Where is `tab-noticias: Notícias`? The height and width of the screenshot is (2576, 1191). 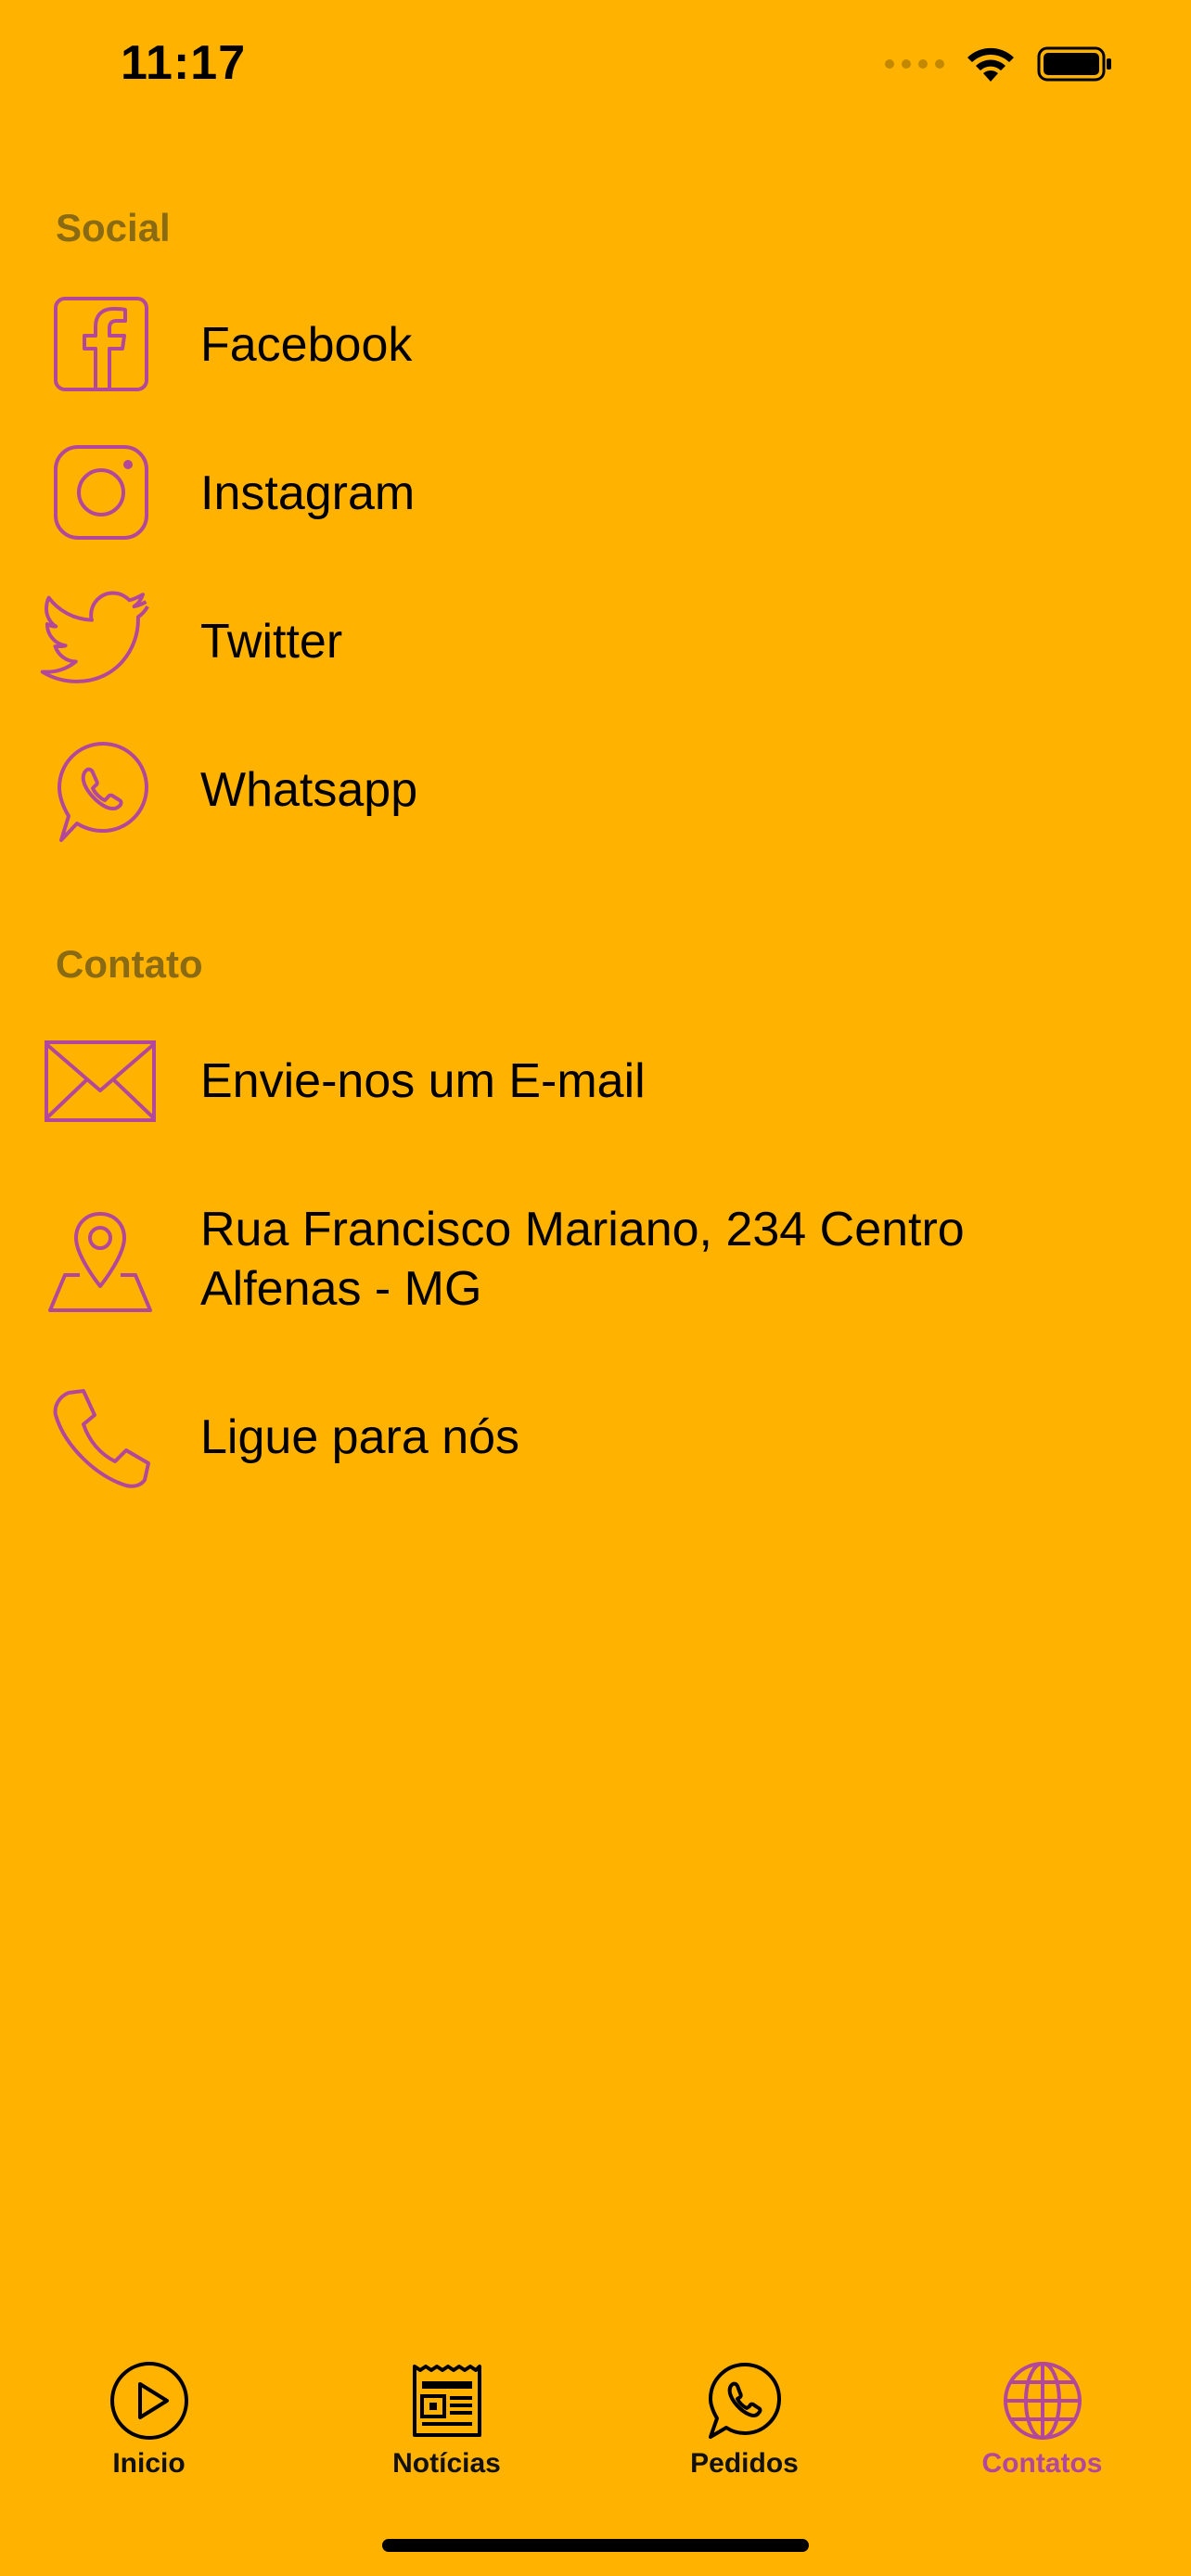 tab-noticias: Notícias is located at coordinates (447, 2420).